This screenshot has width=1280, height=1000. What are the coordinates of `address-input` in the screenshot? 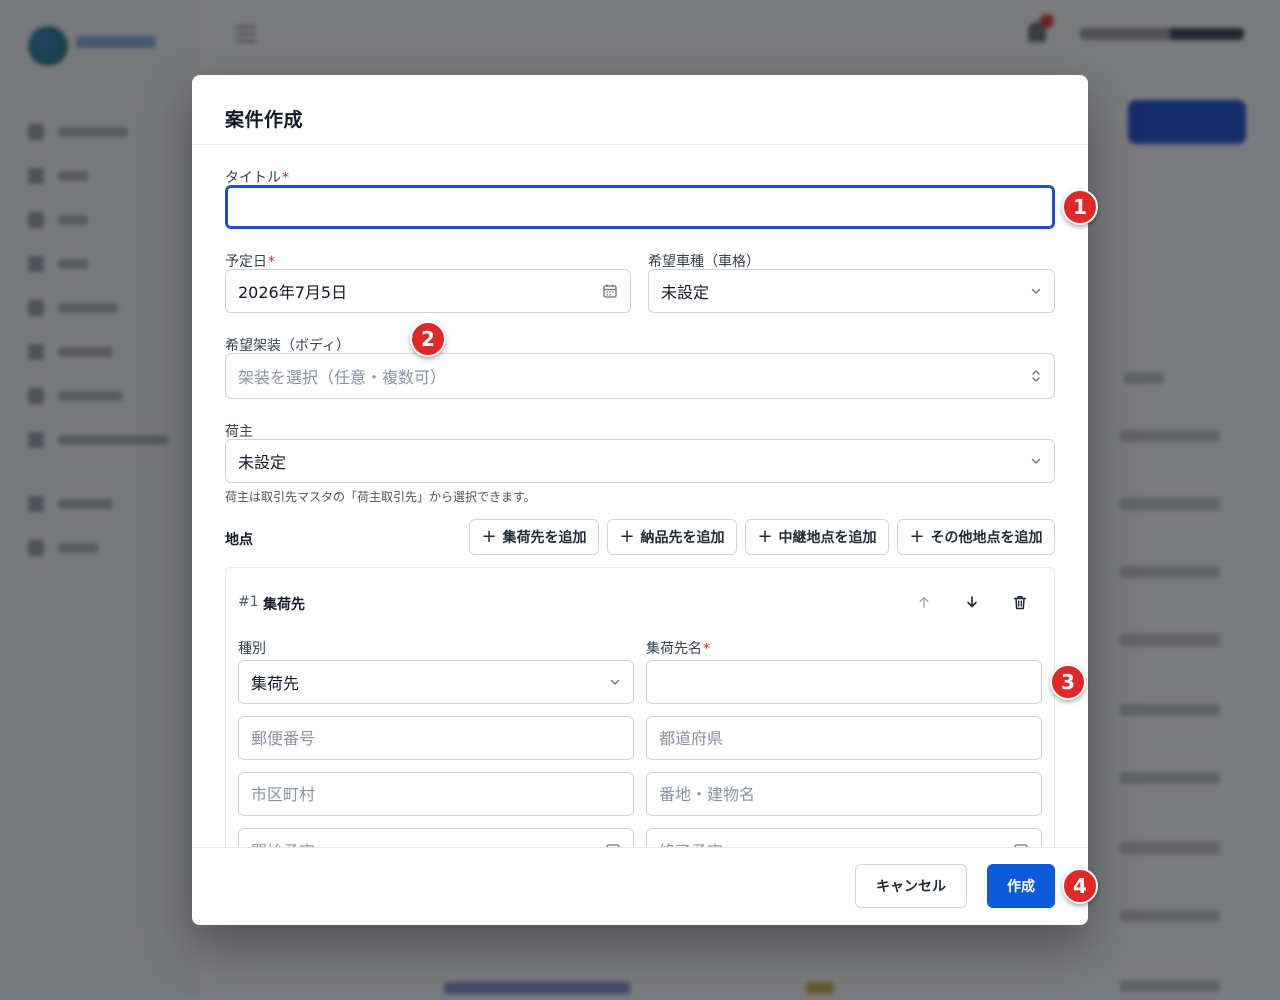 It's located at (844, 794).